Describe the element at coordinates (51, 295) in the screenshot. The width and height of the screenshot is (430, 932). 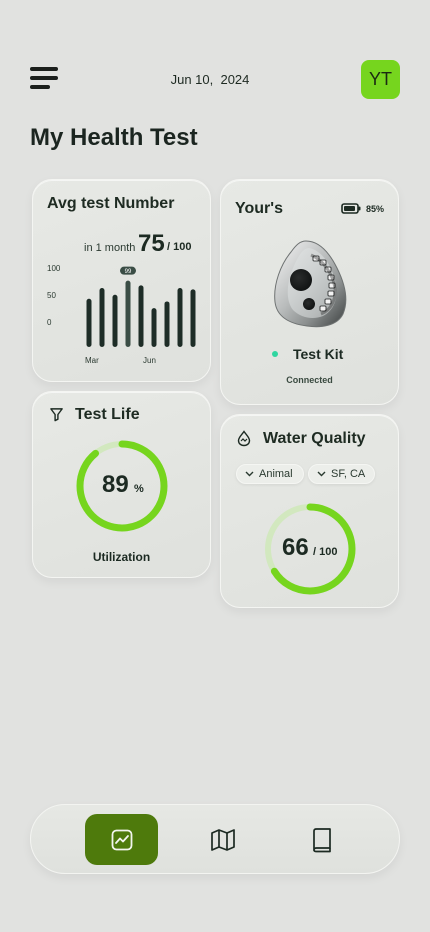
I see `y-tick-label: 50` at that location.